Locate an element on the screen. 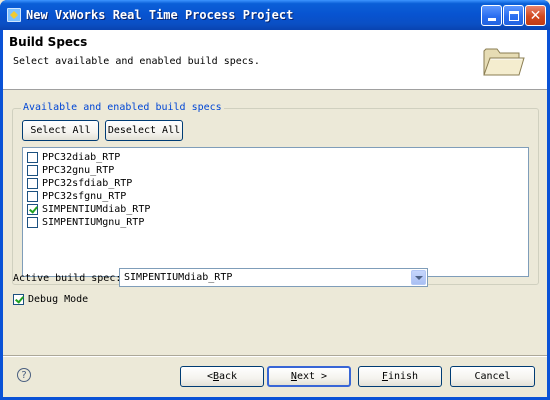 Image resolution: width=550 pixels, height=400 pixels. build-spec-label: SIMPENTIUMgnu_RTP is located at coordinates (93, 222).